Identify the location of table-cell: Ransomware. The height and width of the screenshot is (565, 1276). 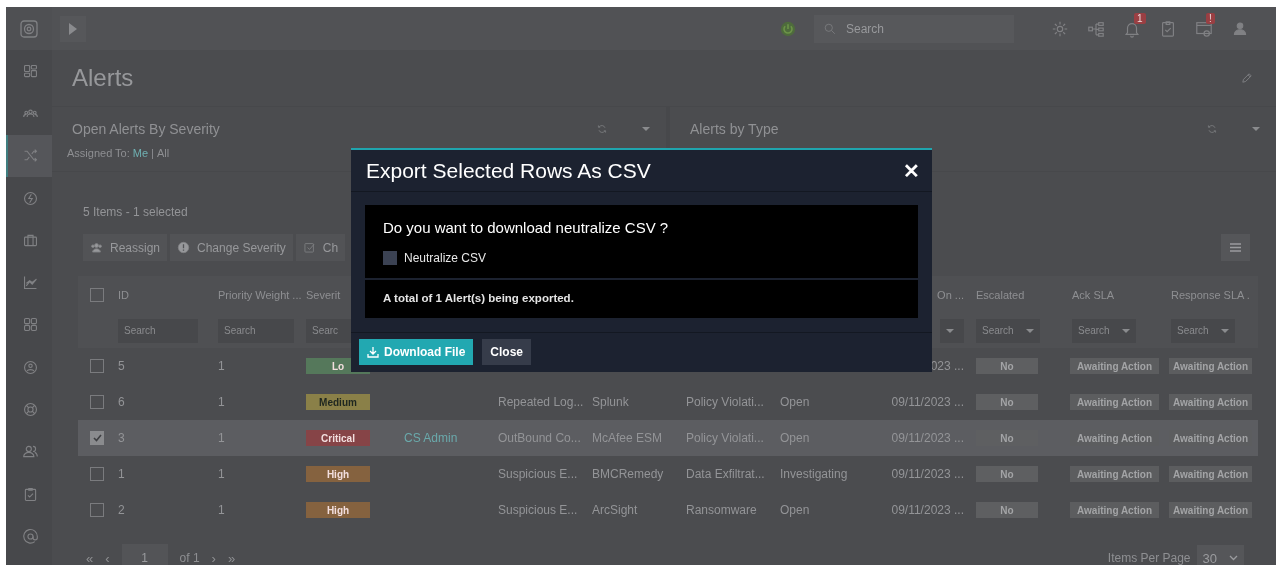
(721, 510).